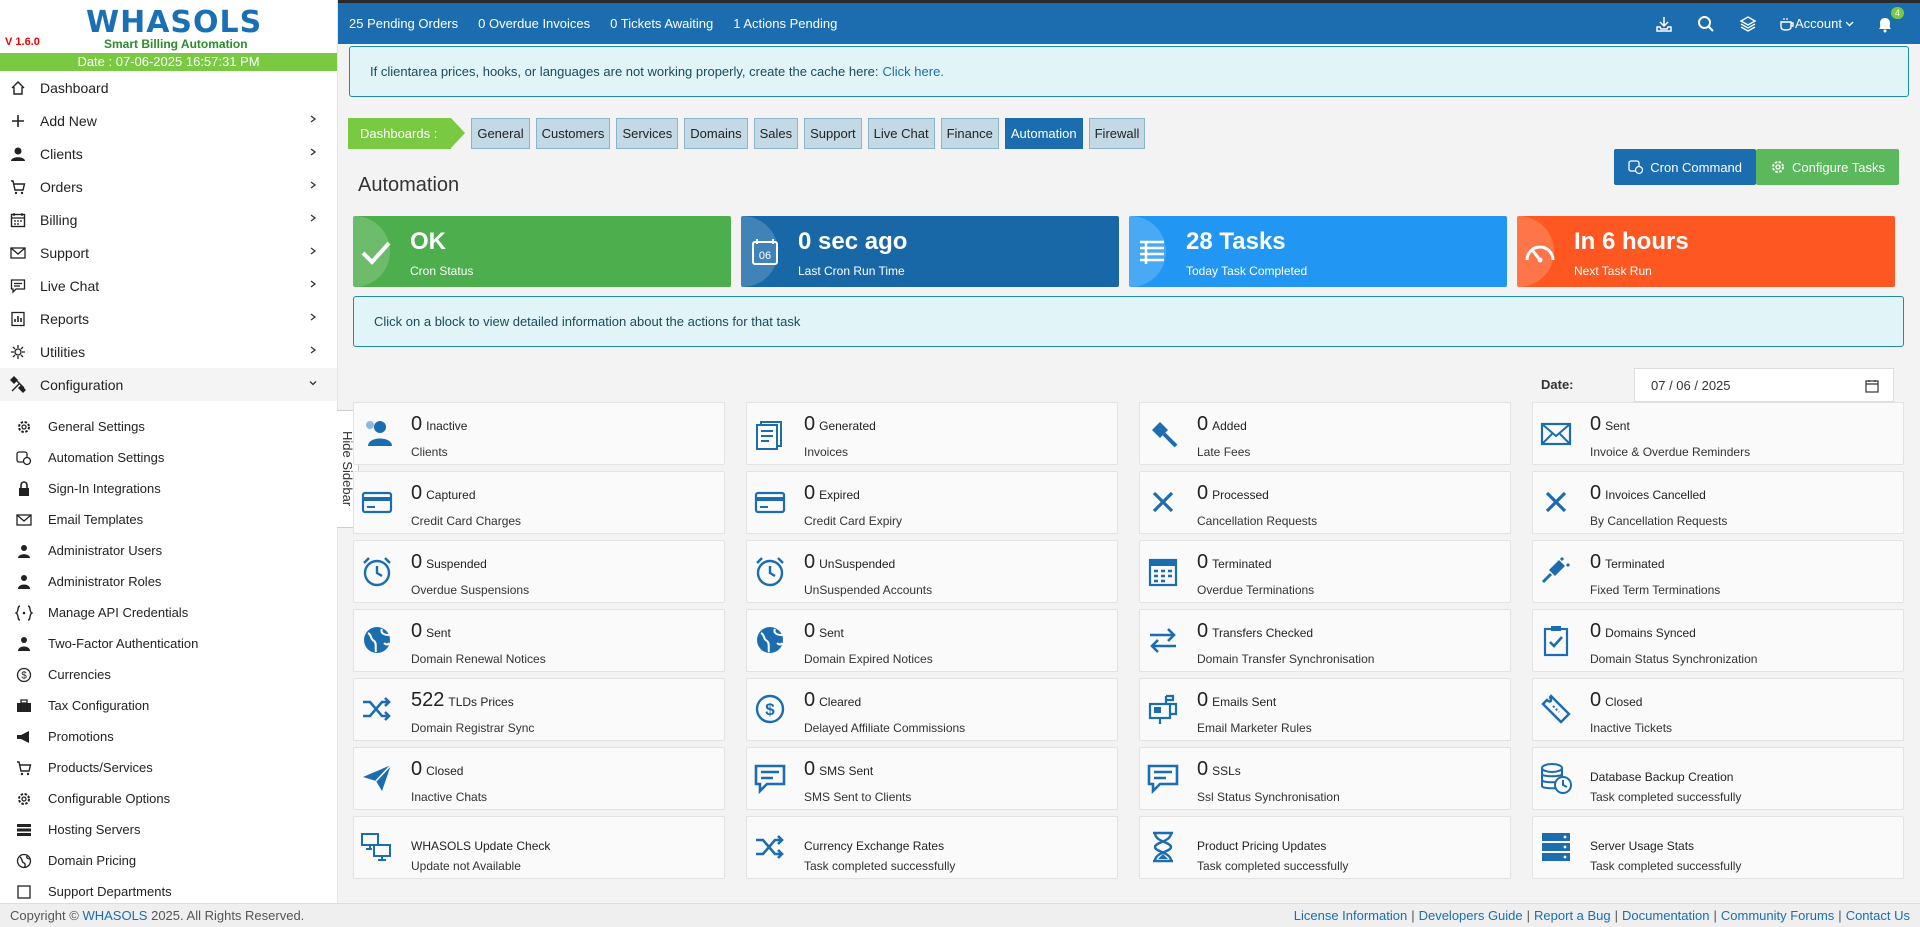 This screenshot has width=1920, height=927. Describe the element at coordinates (168, 705) in the screenshot. I see `submenu-item-tax-configuration: Tax Configuration` at that location.